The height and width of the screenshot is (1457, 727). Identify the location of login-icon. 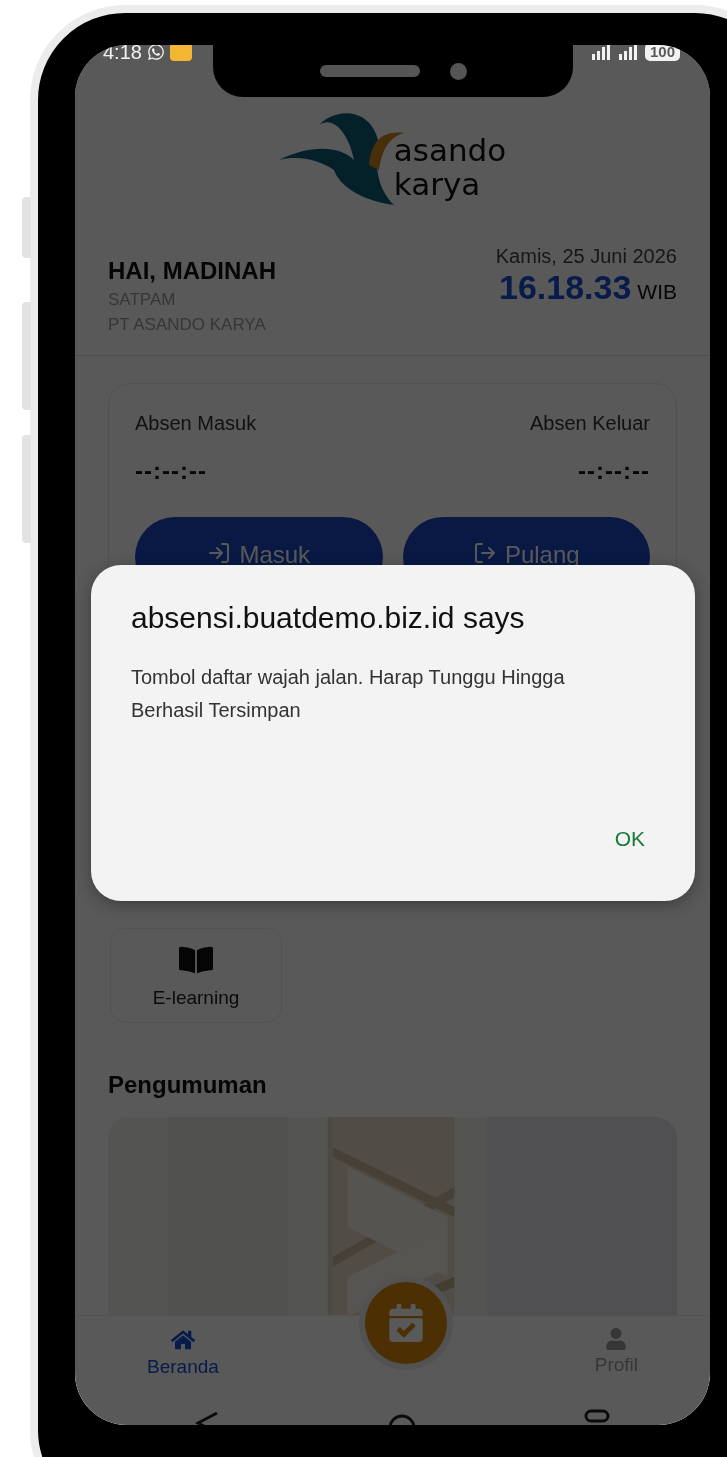
(219, 553).